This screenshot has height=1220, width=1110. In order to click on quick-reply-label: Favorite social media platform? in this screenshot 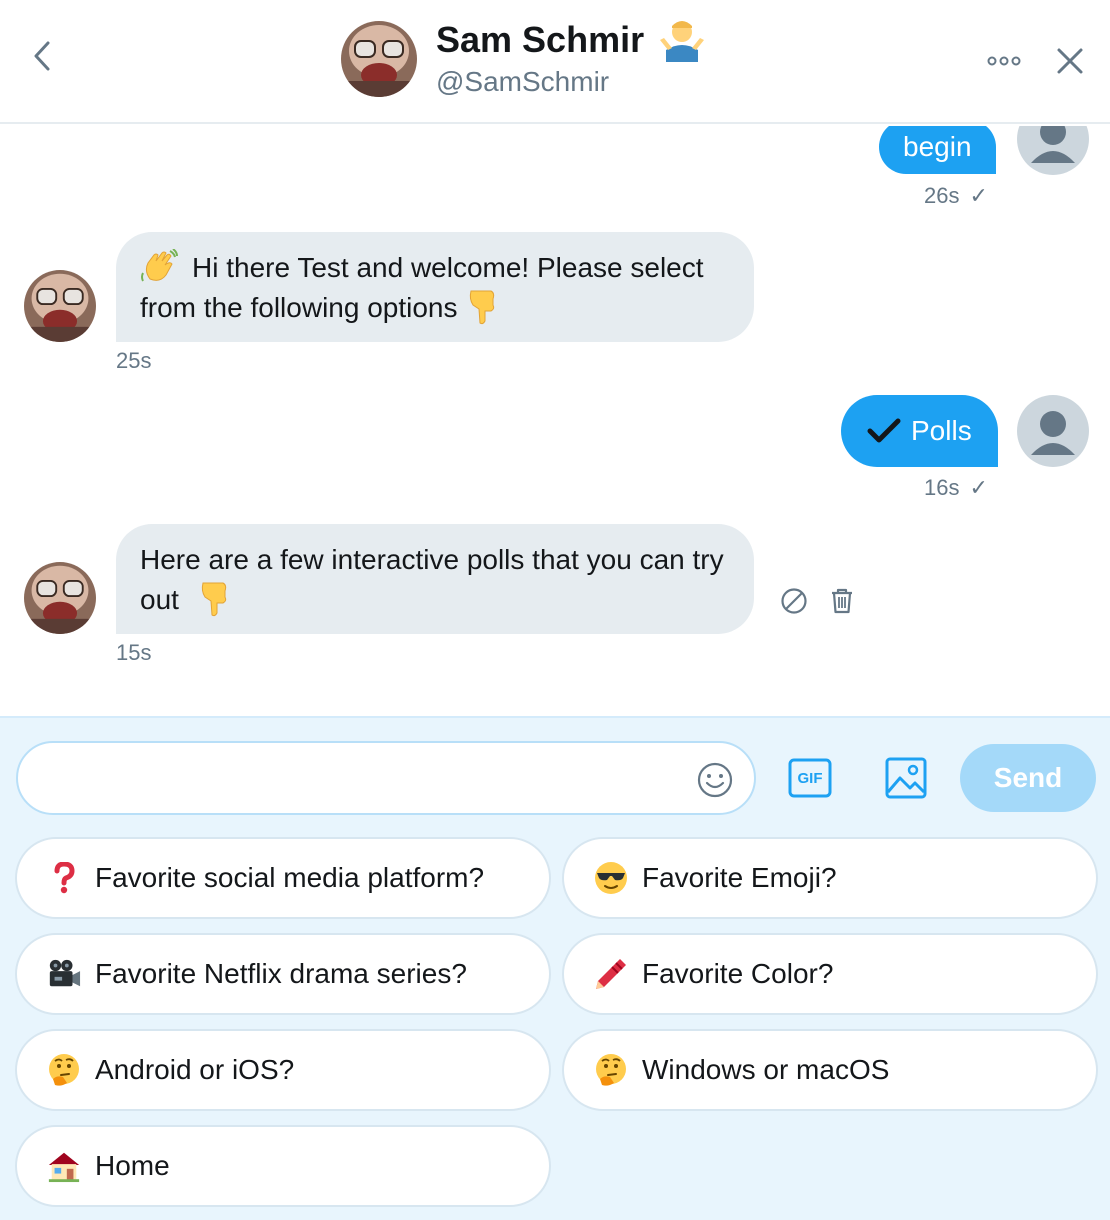, I will do `click(290, 877)`.